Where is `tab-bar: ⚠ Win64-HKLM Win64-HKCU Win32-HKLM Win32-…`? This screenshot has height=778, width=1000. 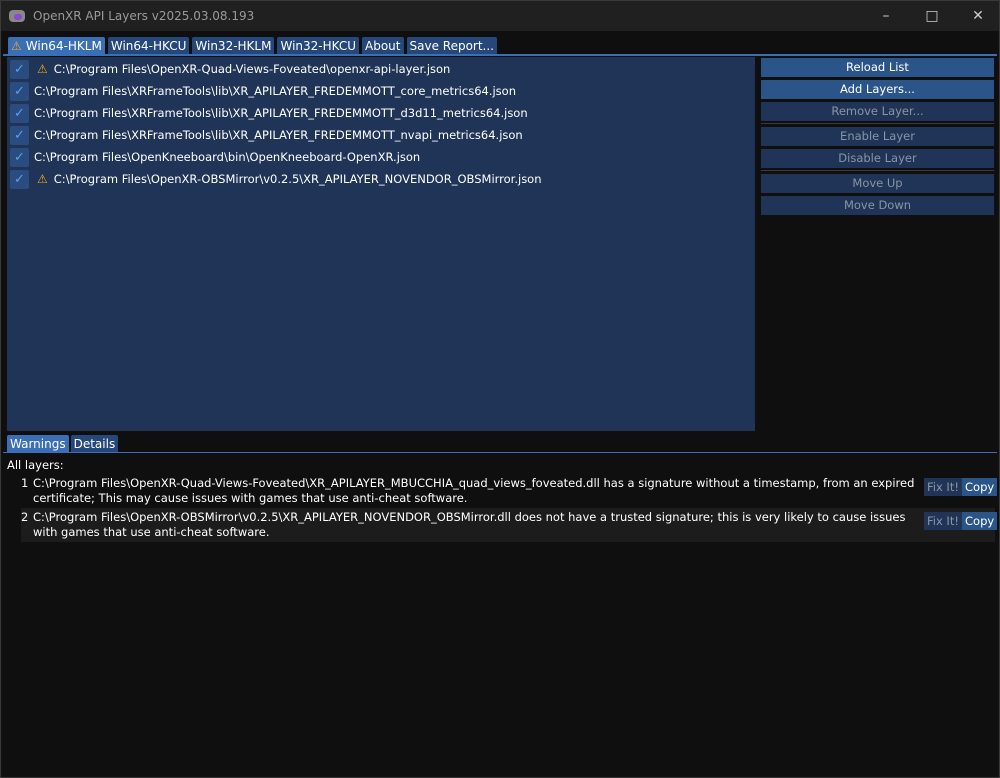
tab-bar: ⚠ Win64-HKLM Win64-HKCU Win32-HKLM Win32-… is located at coordinates (252, 46).